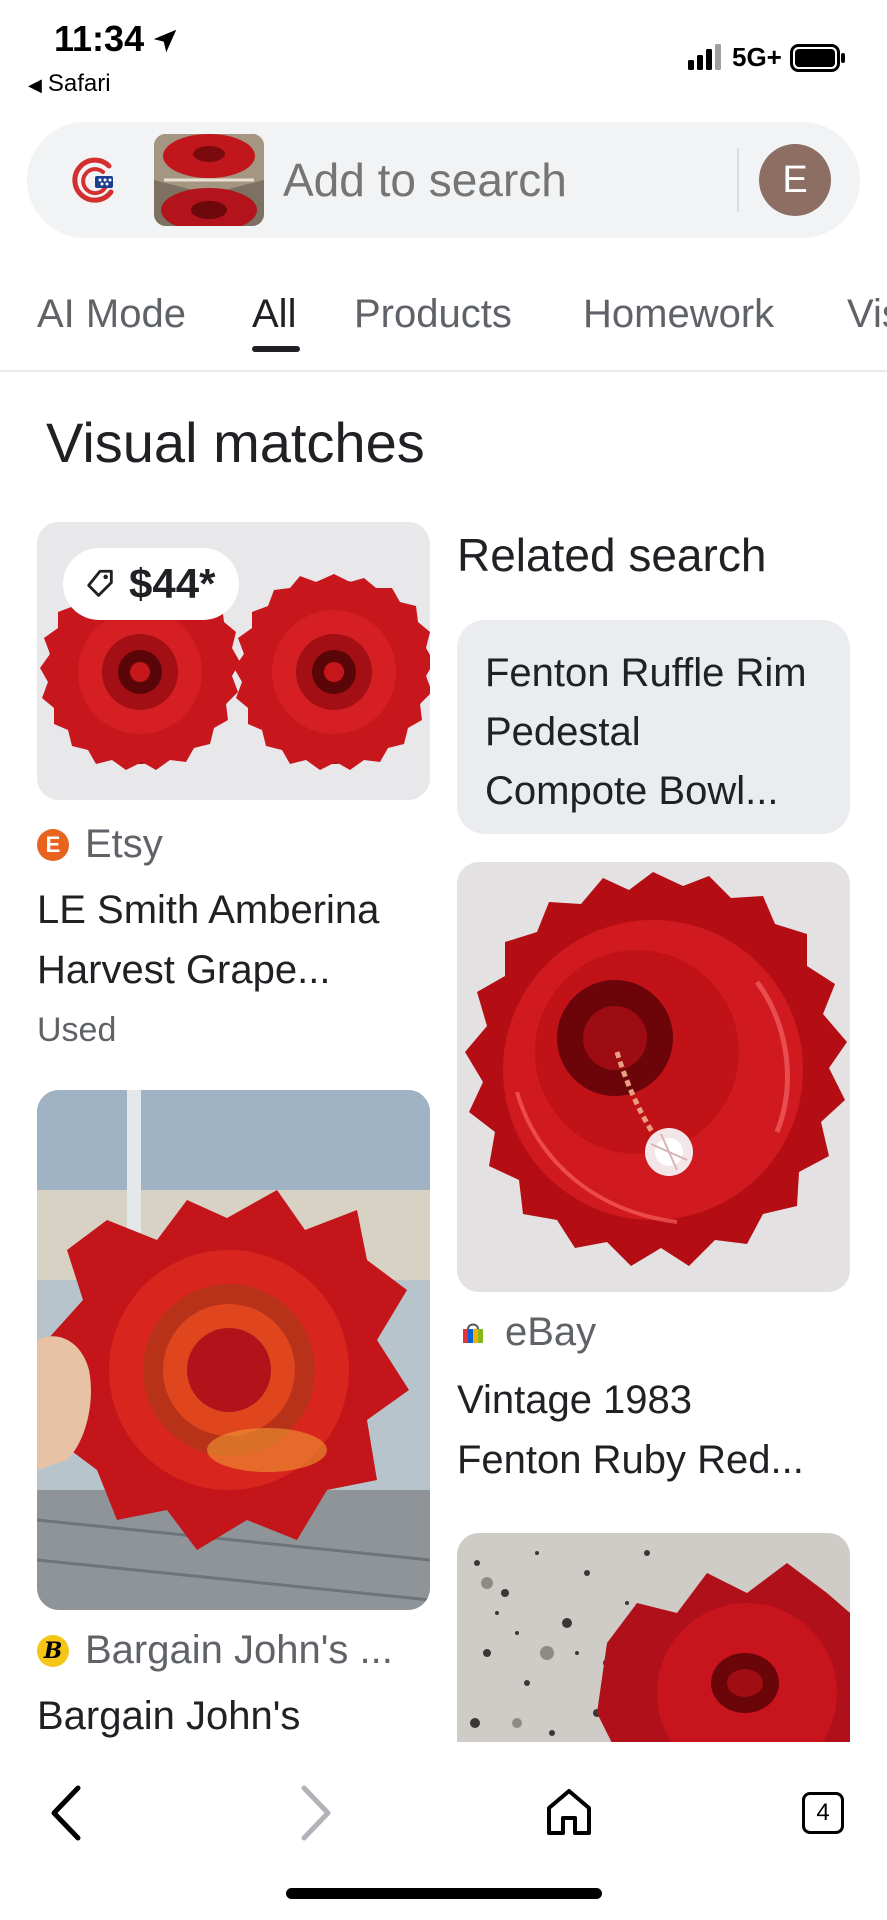 The width and height of the screenshot is (887, 1920). Describe the element at coordinates (100, 583) in the screenshot. I see `price-tag-icon` at that location.